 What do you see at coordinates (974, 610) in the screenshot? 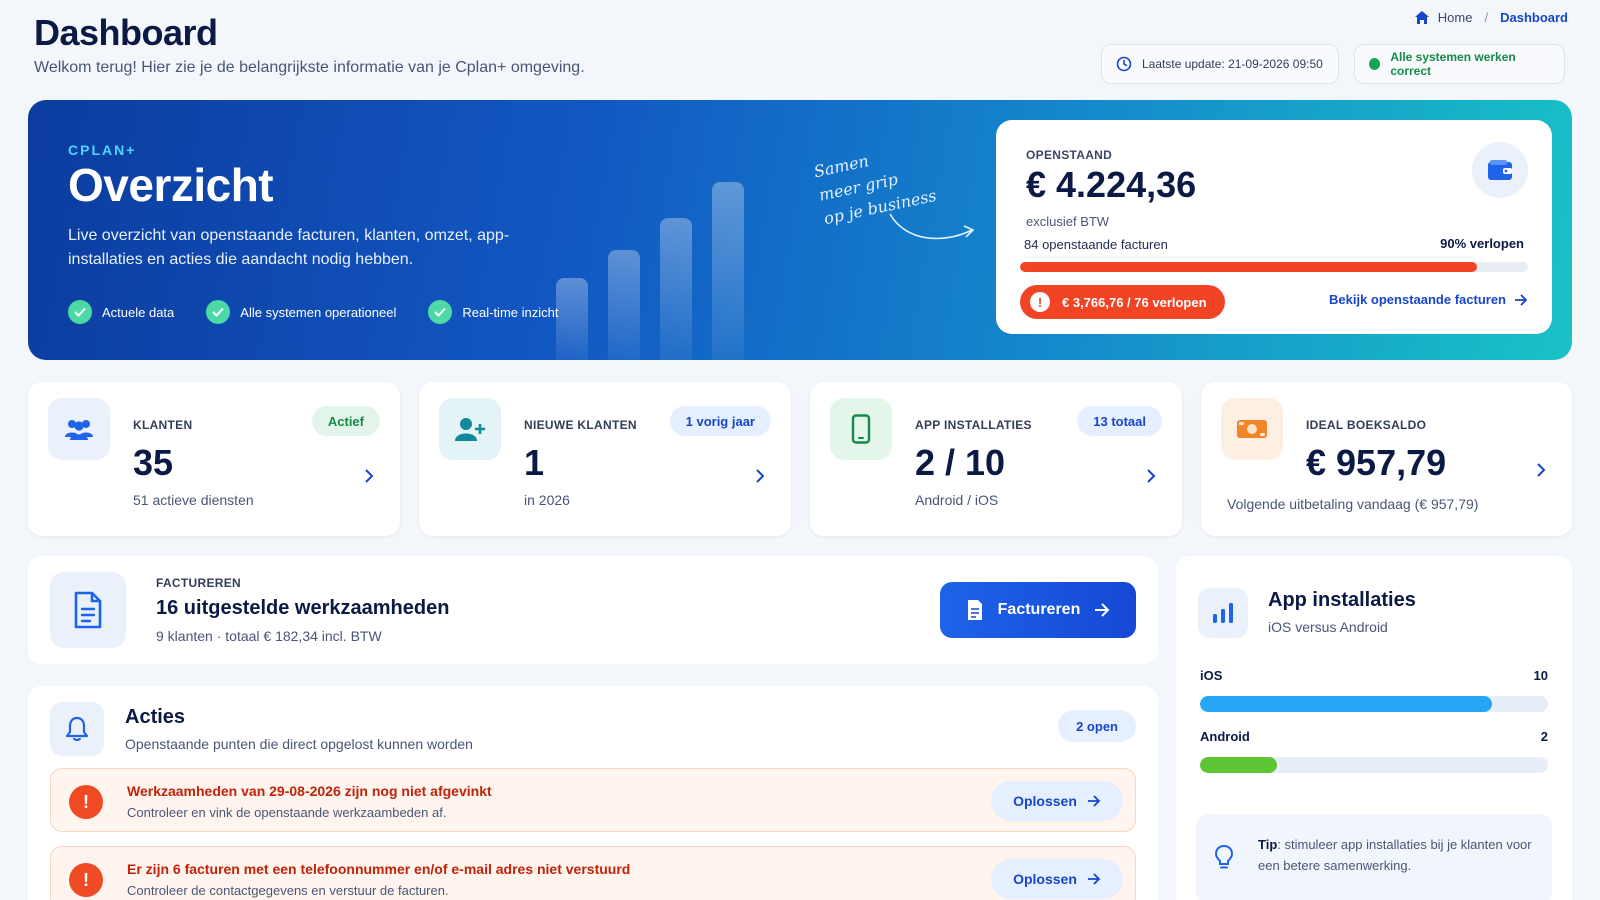
I see `invoice-icon` at bounding box center [974, 610].